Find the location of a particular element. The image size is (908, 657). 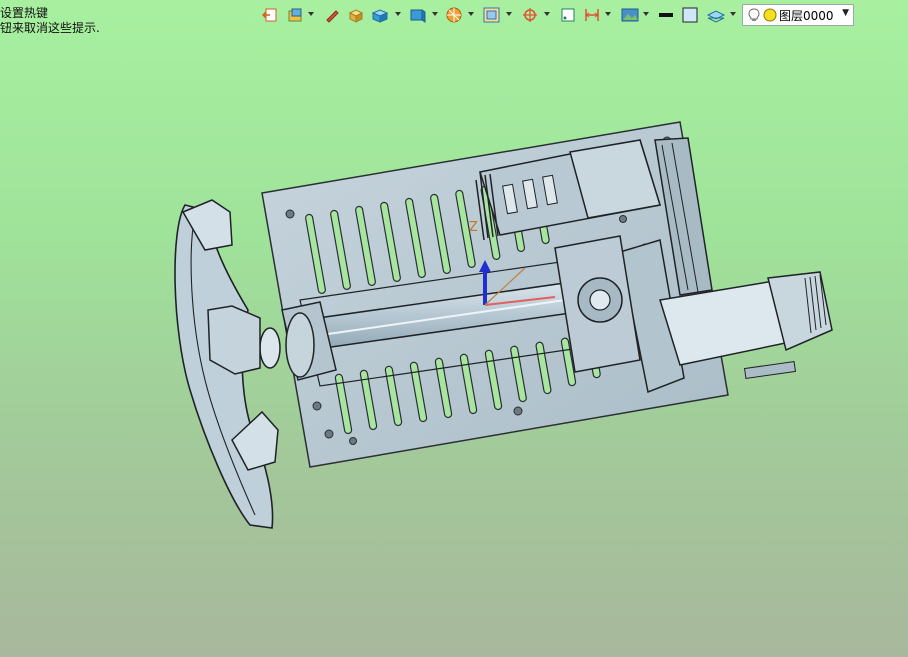

image-icon is located at coordinates (630, 15).